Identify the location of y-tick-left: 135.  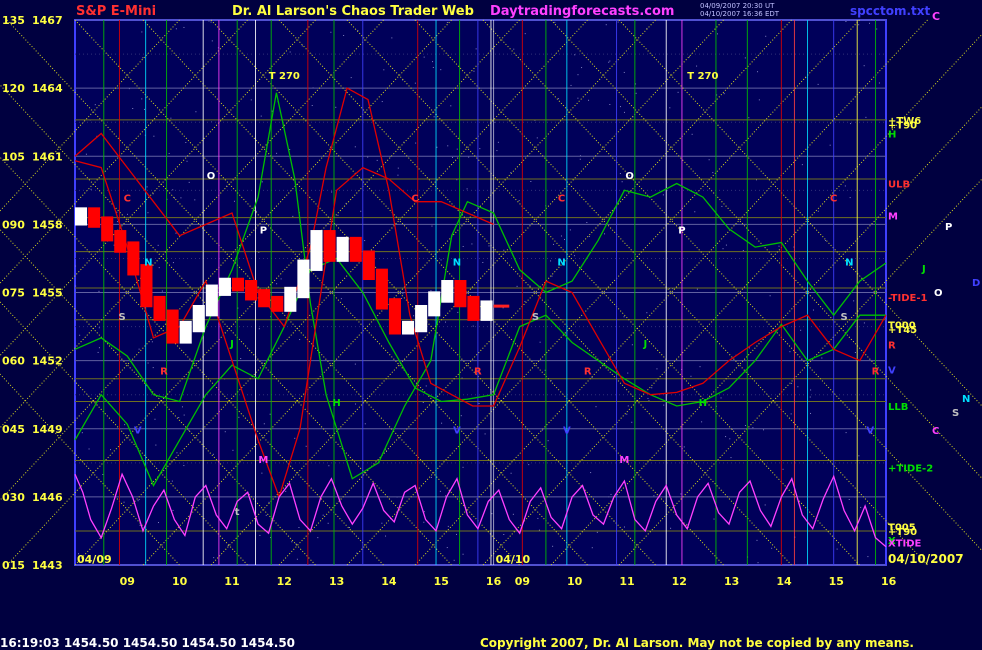
(13, 20).